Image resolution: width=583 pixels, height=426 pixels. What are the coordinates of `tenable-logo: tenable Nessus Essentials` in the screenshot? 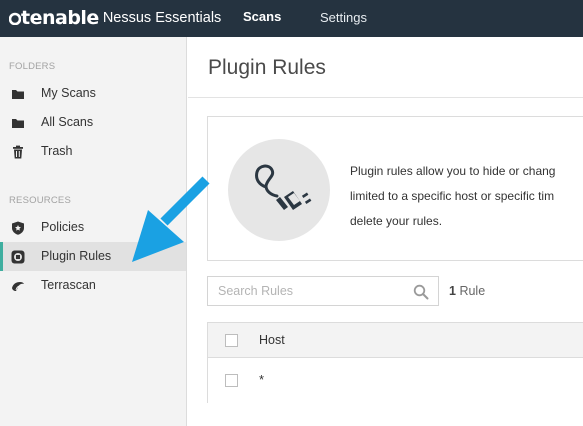 It's located at (115, 18).